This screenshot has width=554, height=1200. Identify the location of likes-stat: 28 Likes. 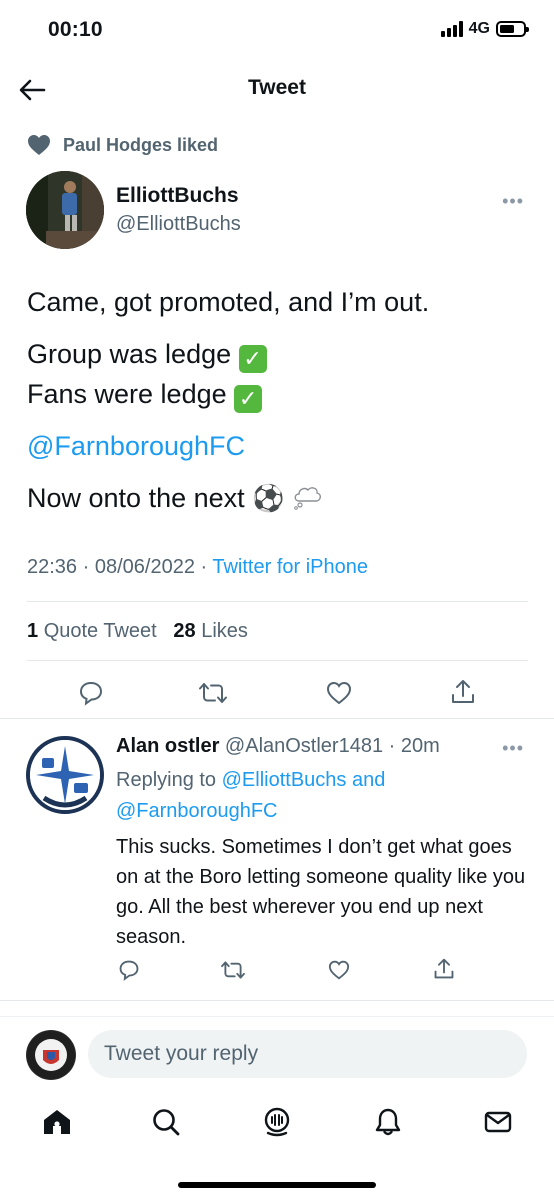
(210, 631).